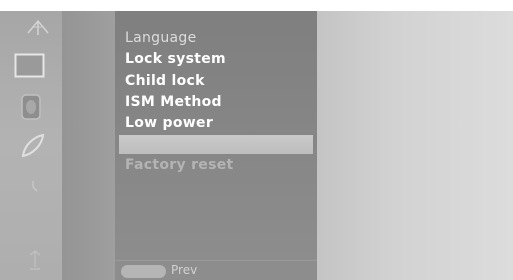 The image size is (513, 280). Describe the element at coordinates (143, 271) in the screenshot. I see `prev-button` at that location.